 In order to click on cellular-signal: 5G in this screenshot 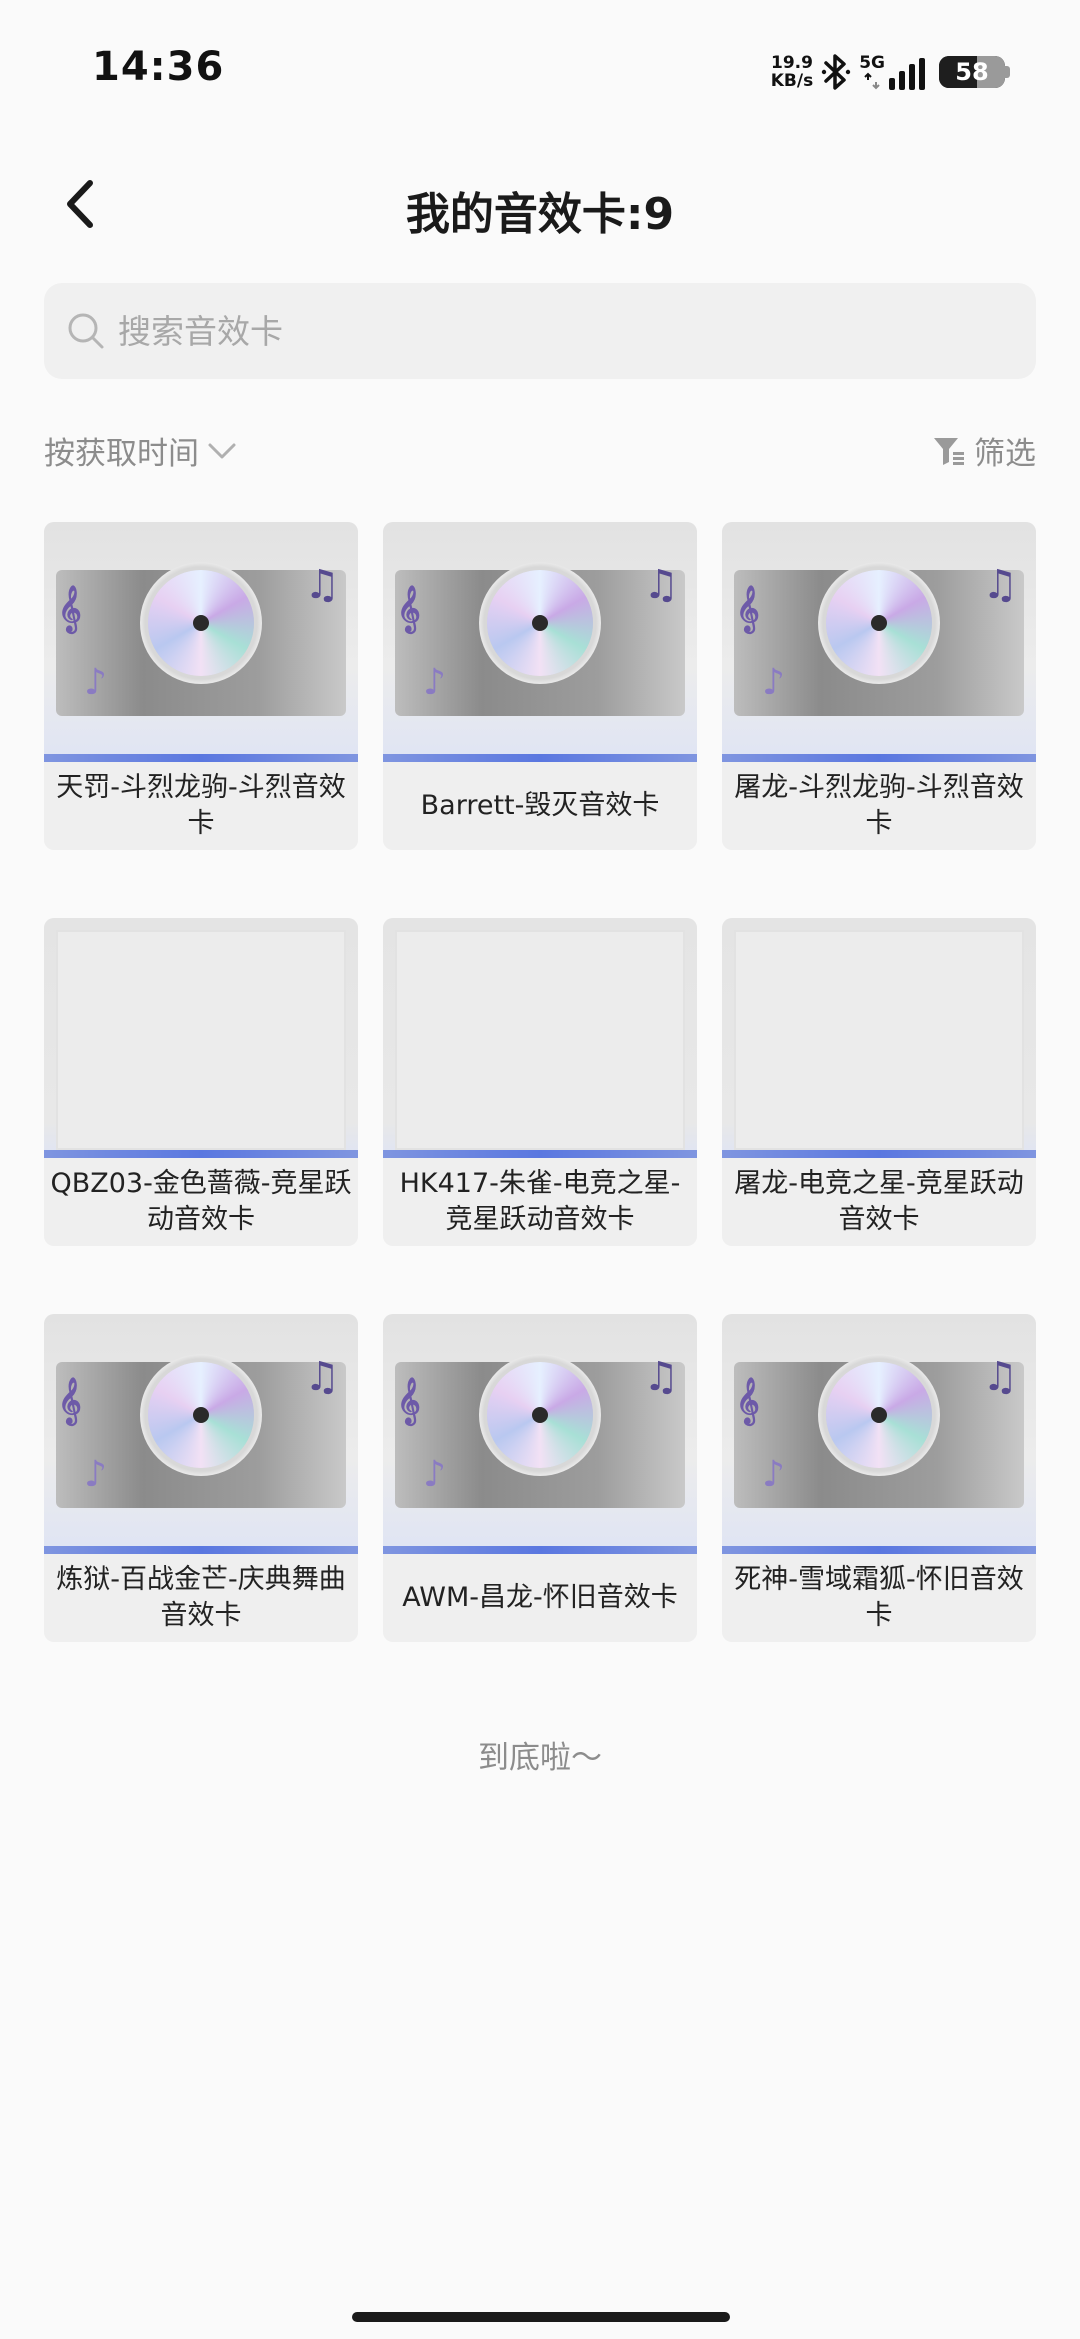, I will do `click(892, 72)`.